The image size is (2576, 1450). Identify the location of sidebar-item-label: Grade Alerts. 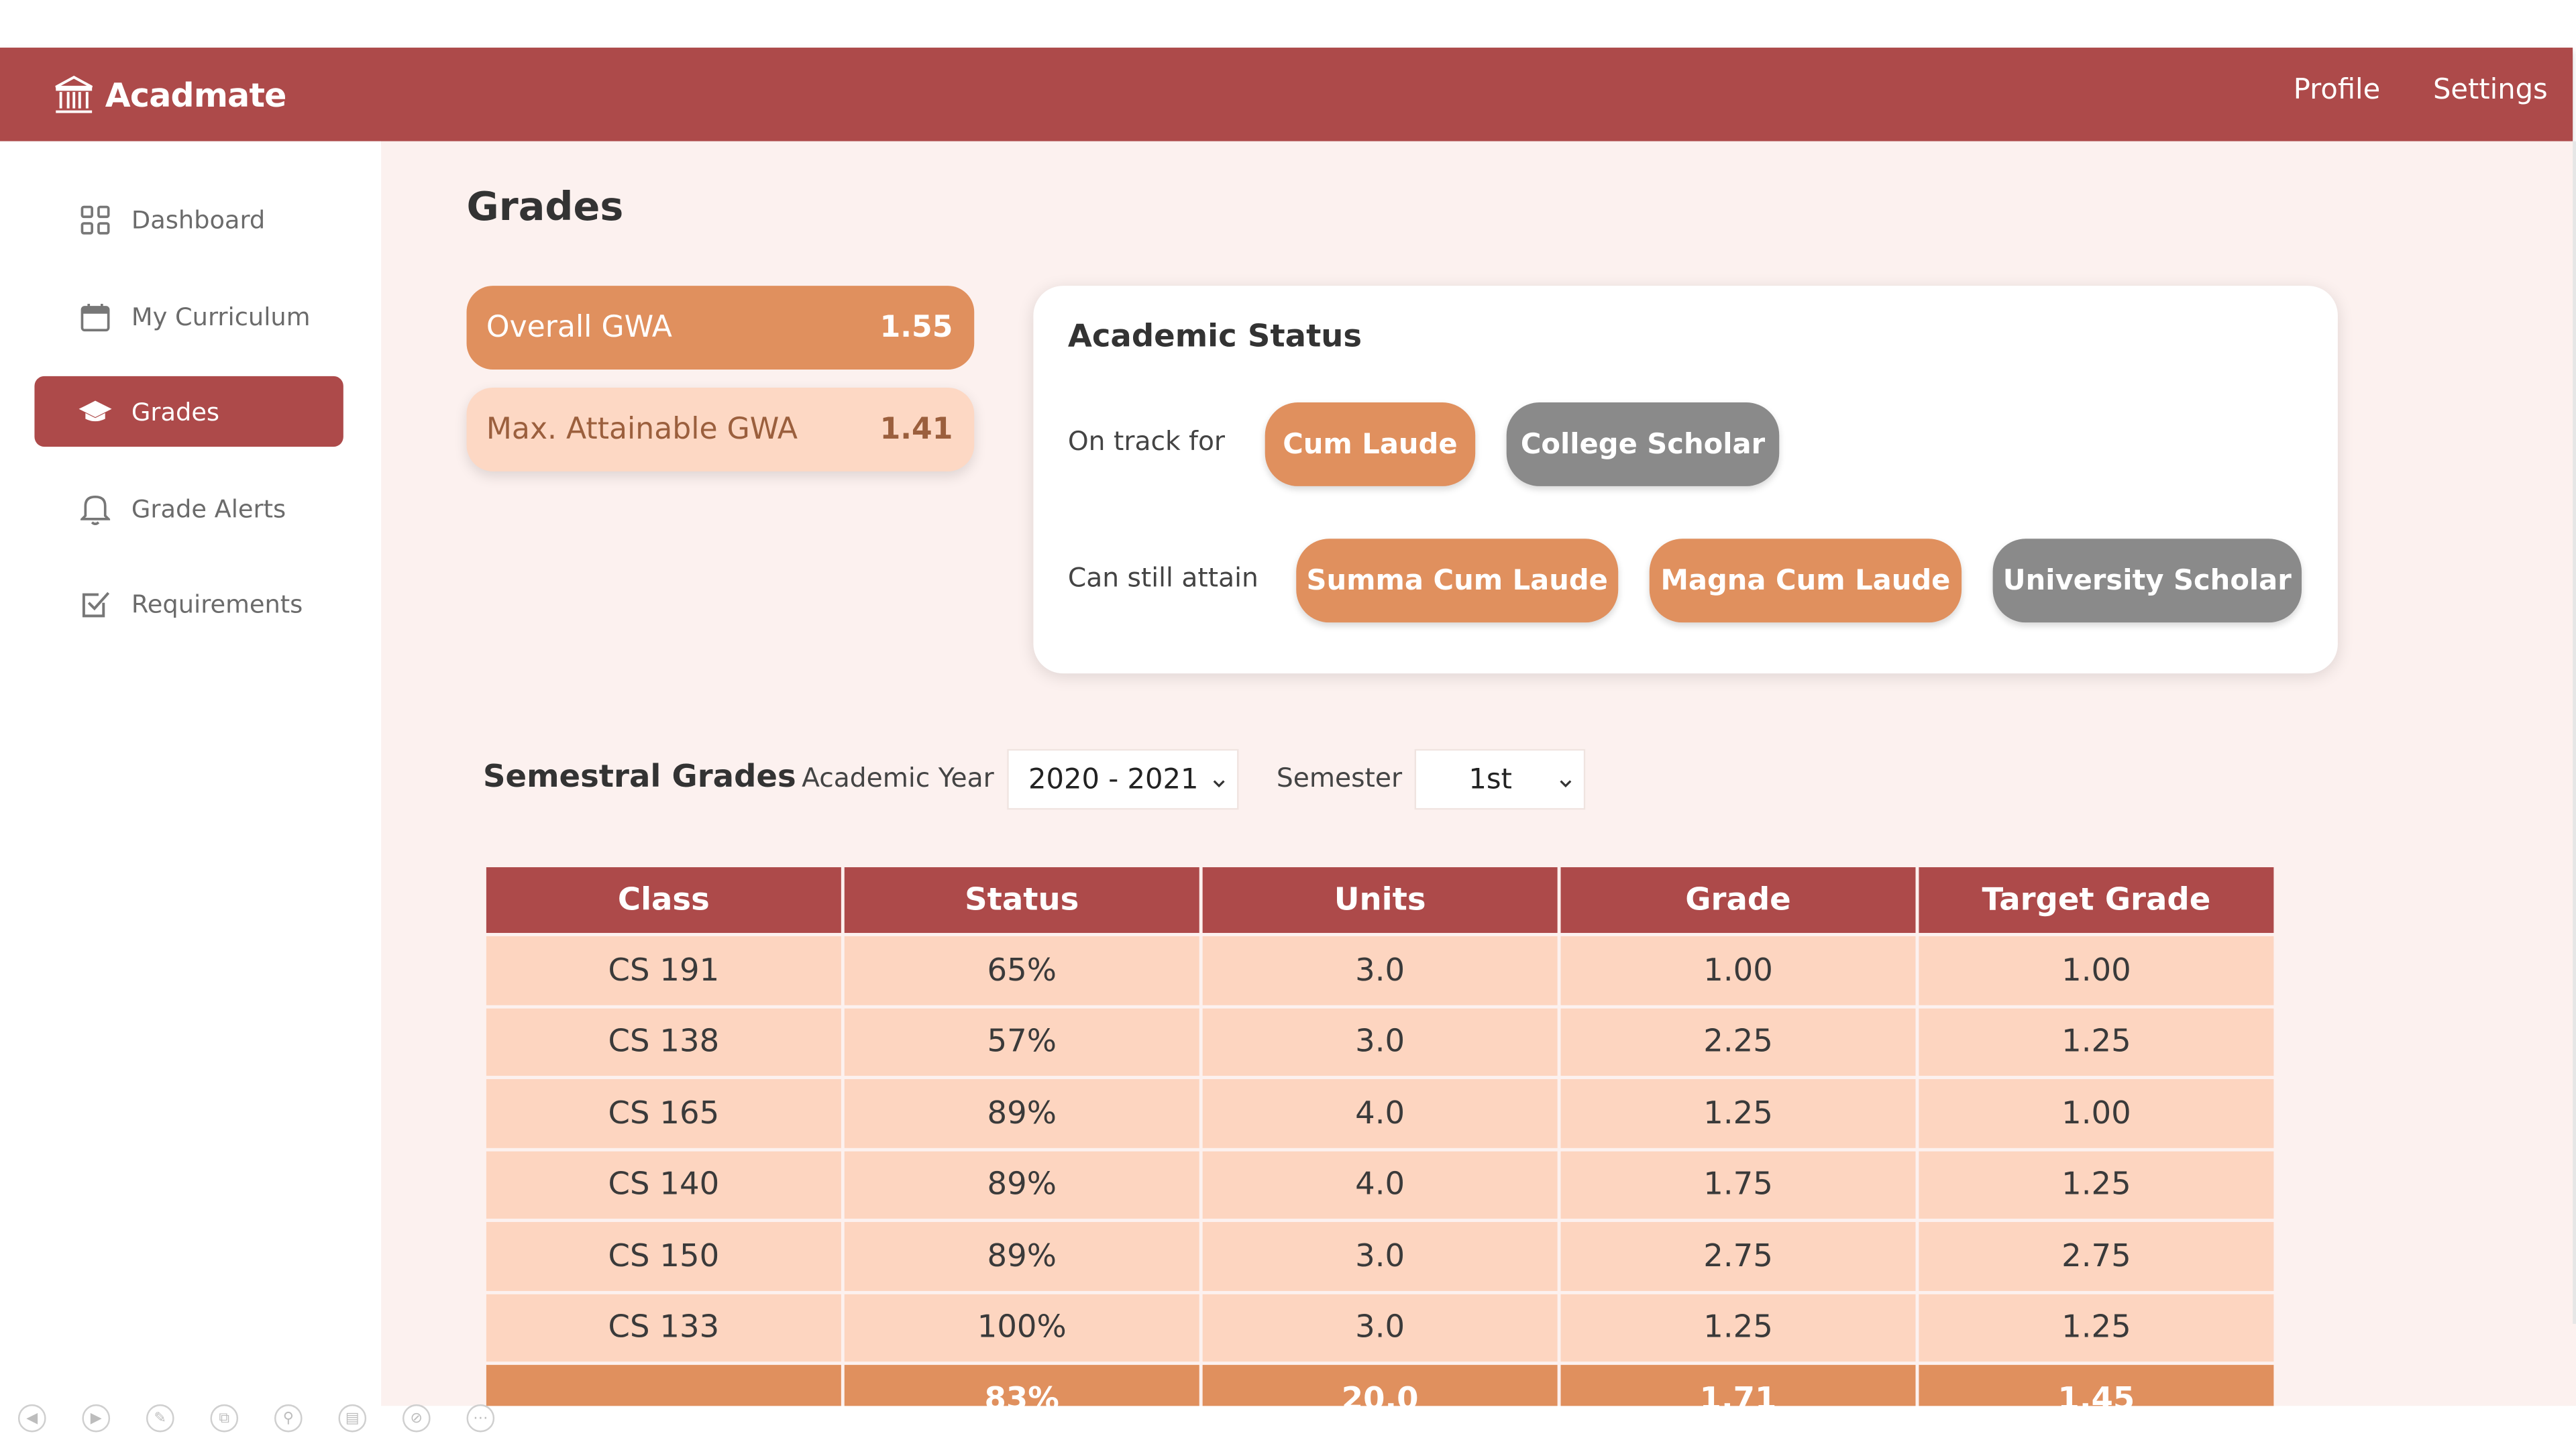
(208, 508).